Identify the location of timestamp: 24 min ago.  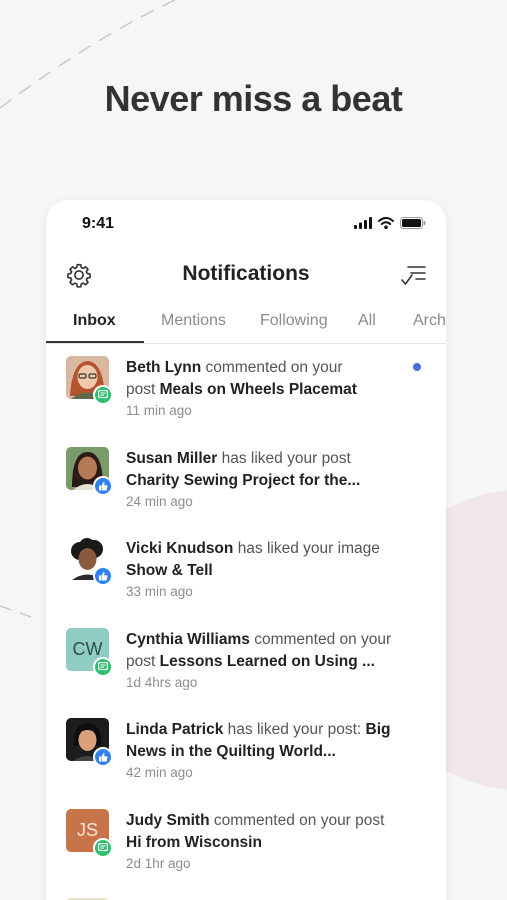
(159, 501).